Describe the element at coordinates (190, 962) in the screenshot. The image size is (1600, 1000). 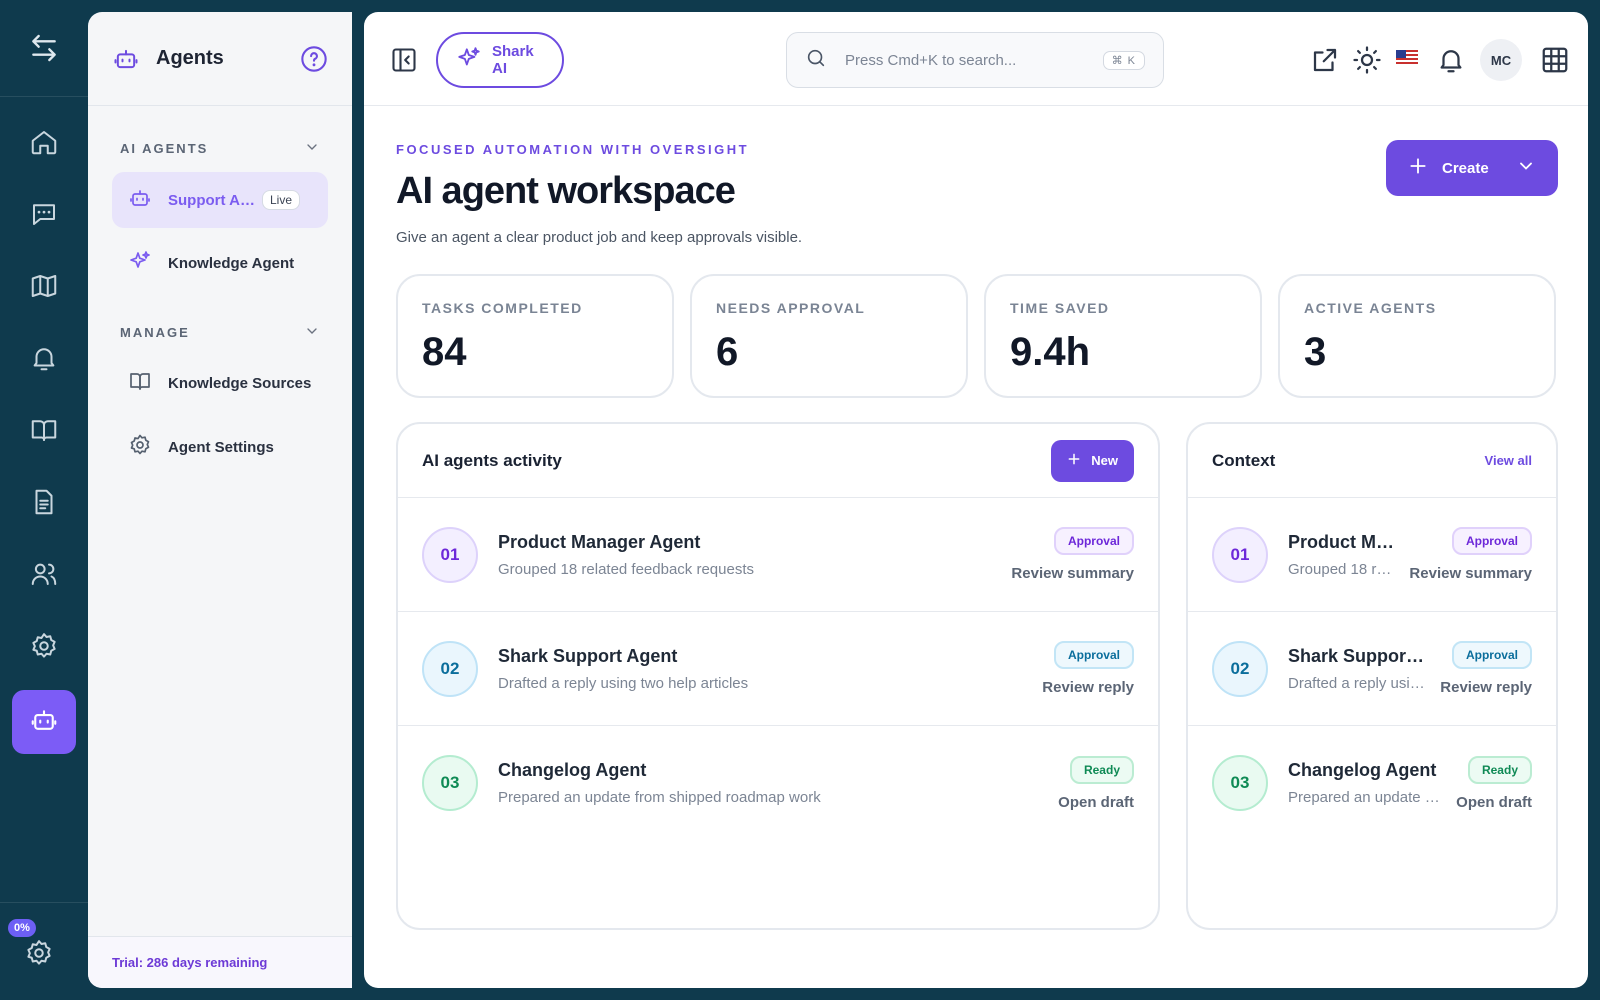
I see `trial-text: Trial: 286 days remaining` at that location.